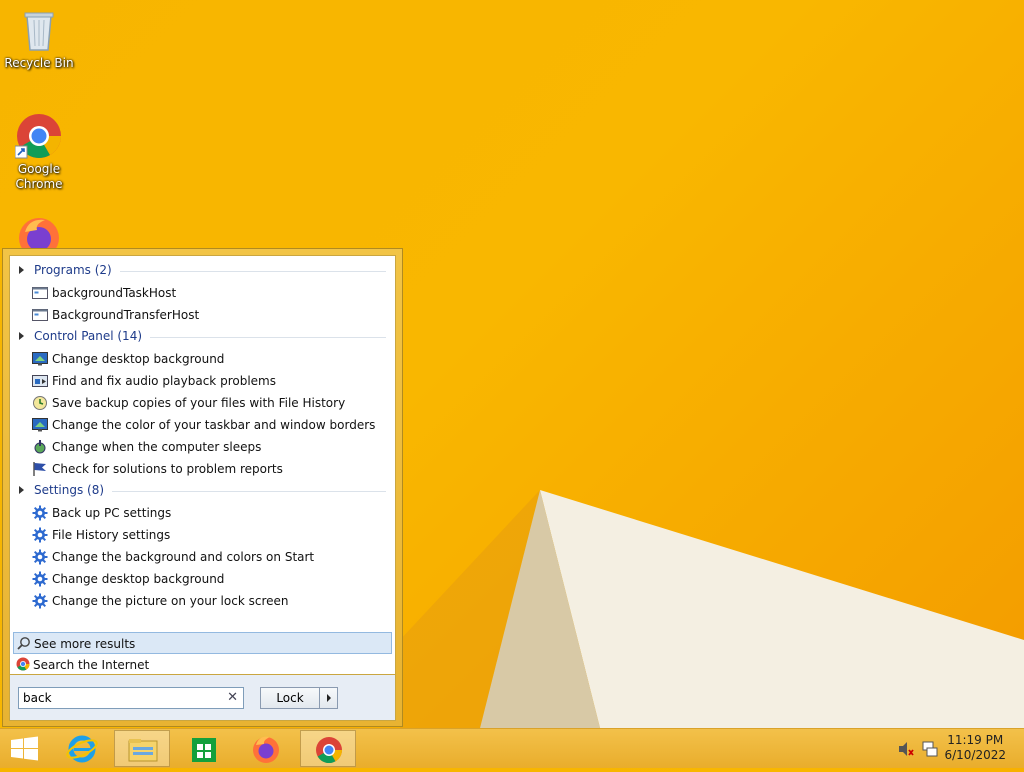 This screenshot has height=772, width=1024. What do you see at coordinates (112, 513) in the screenshot?
I see `result-item-label: Back up PC settings` at bounding box center [112, 513].